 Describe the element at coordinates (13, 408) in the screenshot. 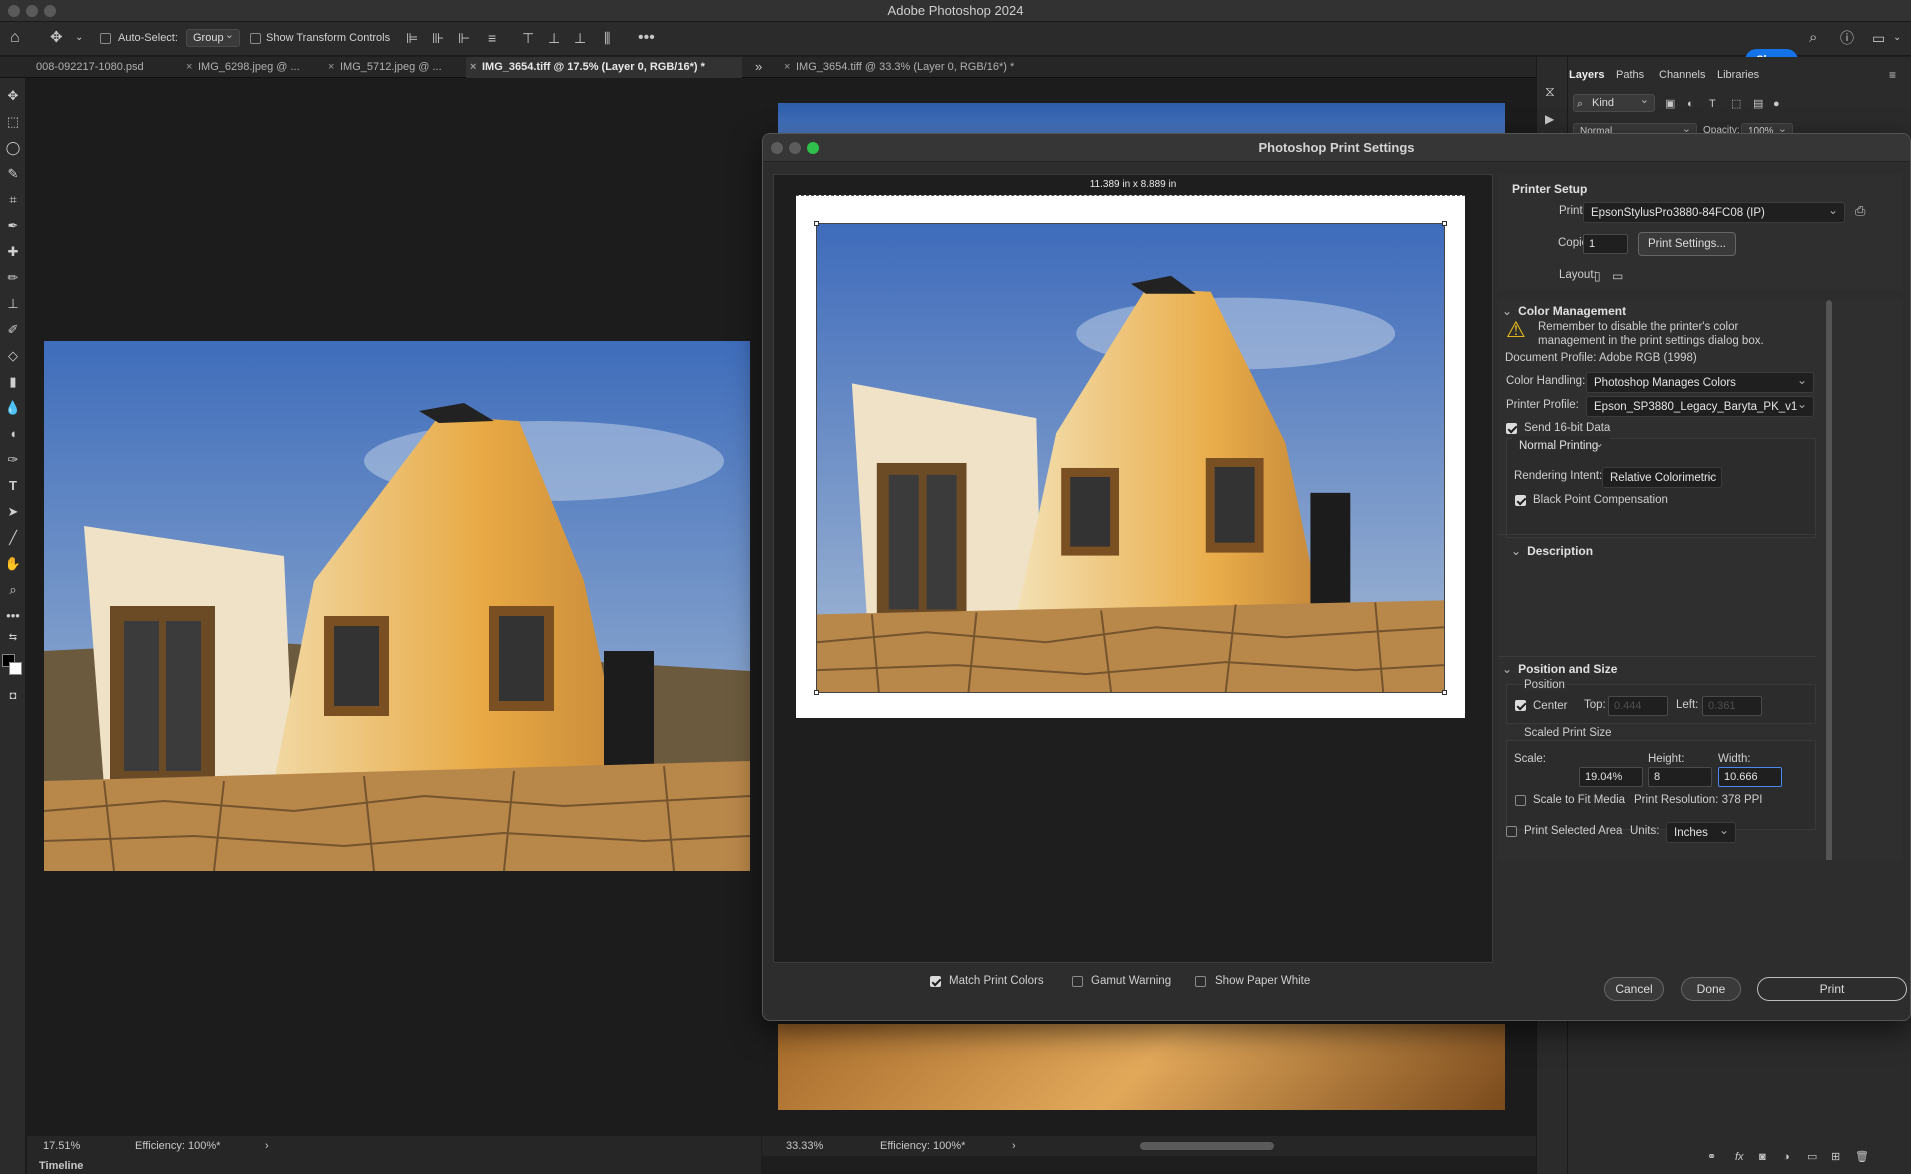

I see `blur-tool-icon: 💧` at that location.